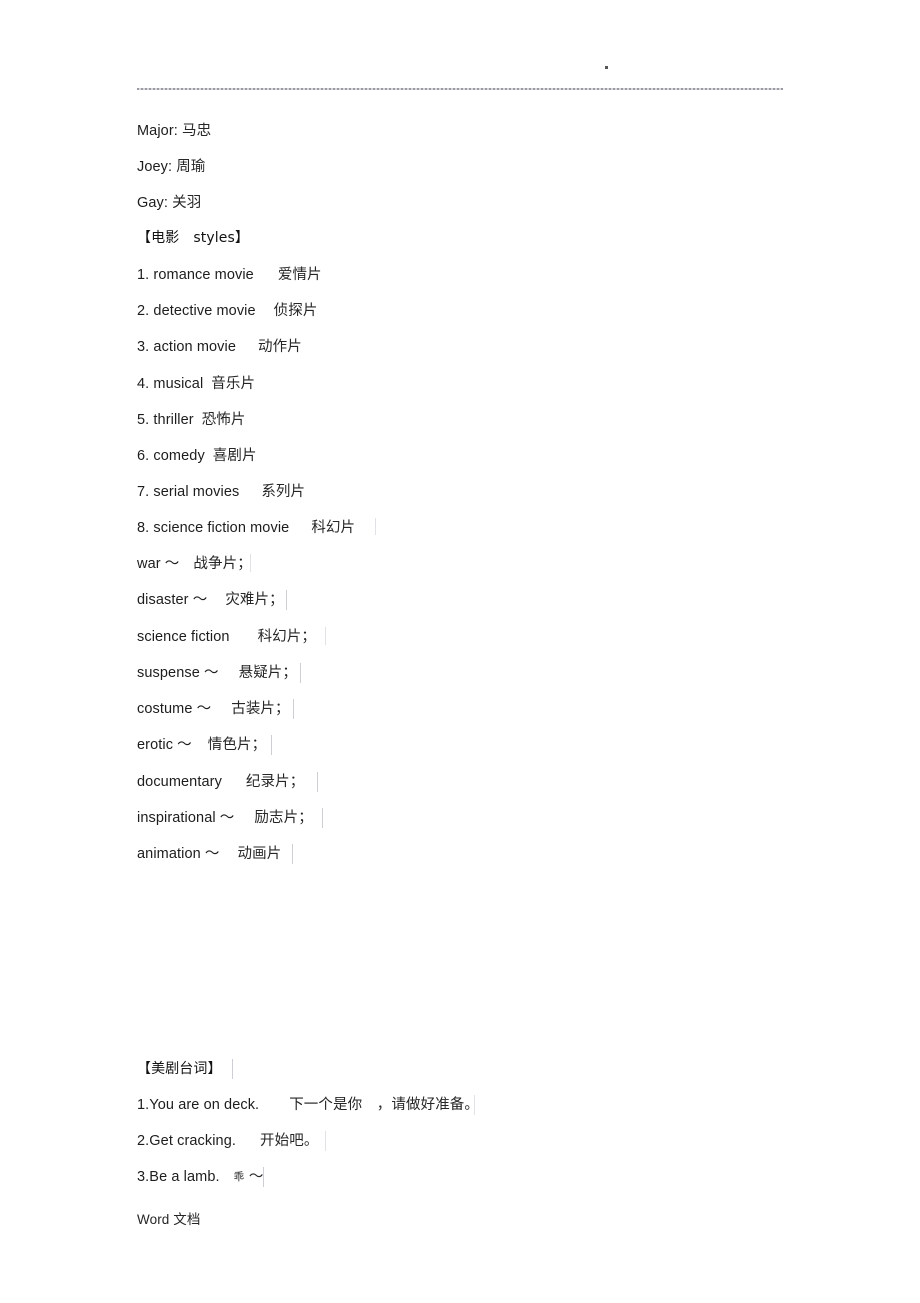  I want to click on genre-item-cn: 灾难片；, so click(254, 600).